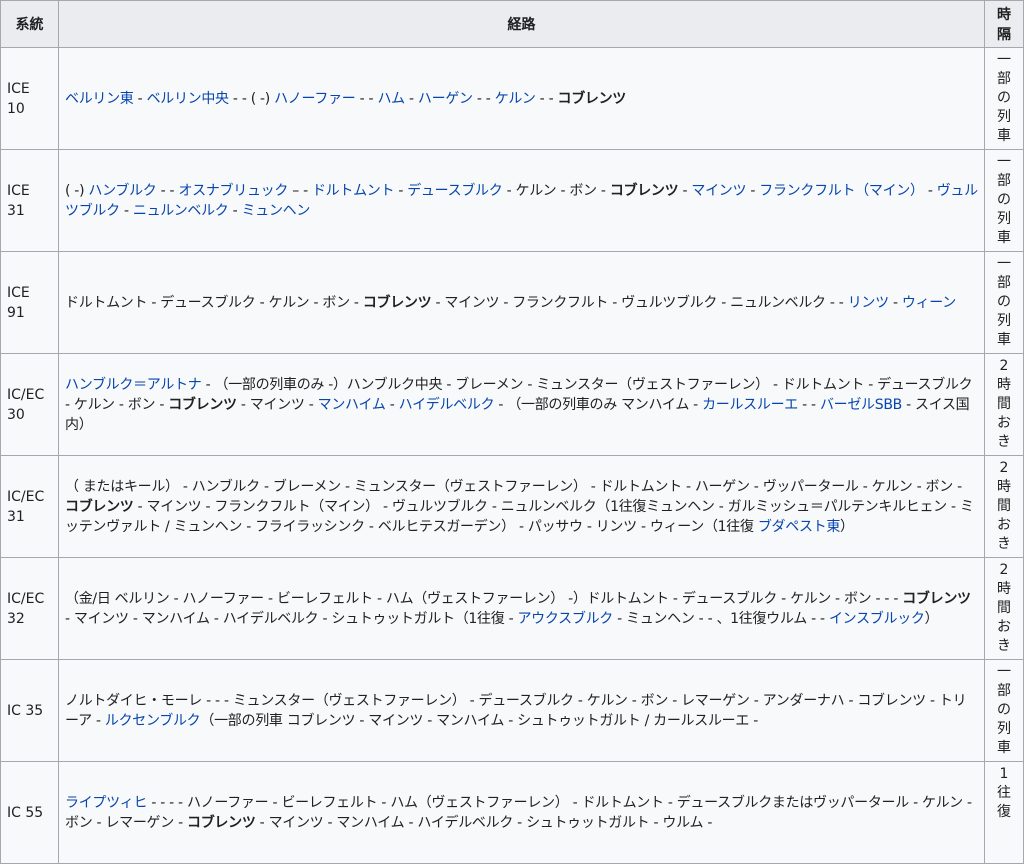 The height and width of the screenshot is (864, 1024). I want to click on interval-char: 復, so click(1004, 812).